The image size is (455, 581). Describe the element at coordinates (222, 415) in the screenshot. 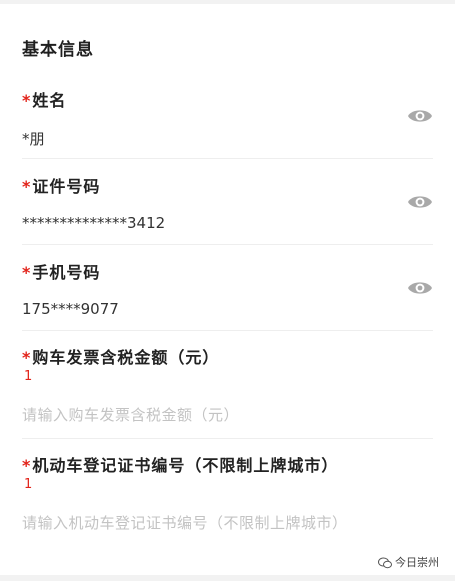

I see `invoice-amount-input` at that location.